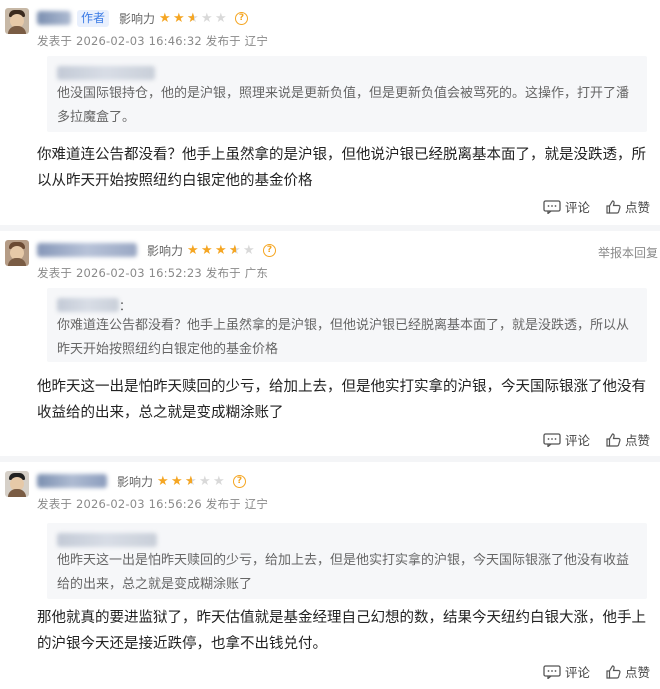  I want to click on post-meta: 发表于 2026-02-03 16:46:32 发布于 辽宁, so click(153, 41).